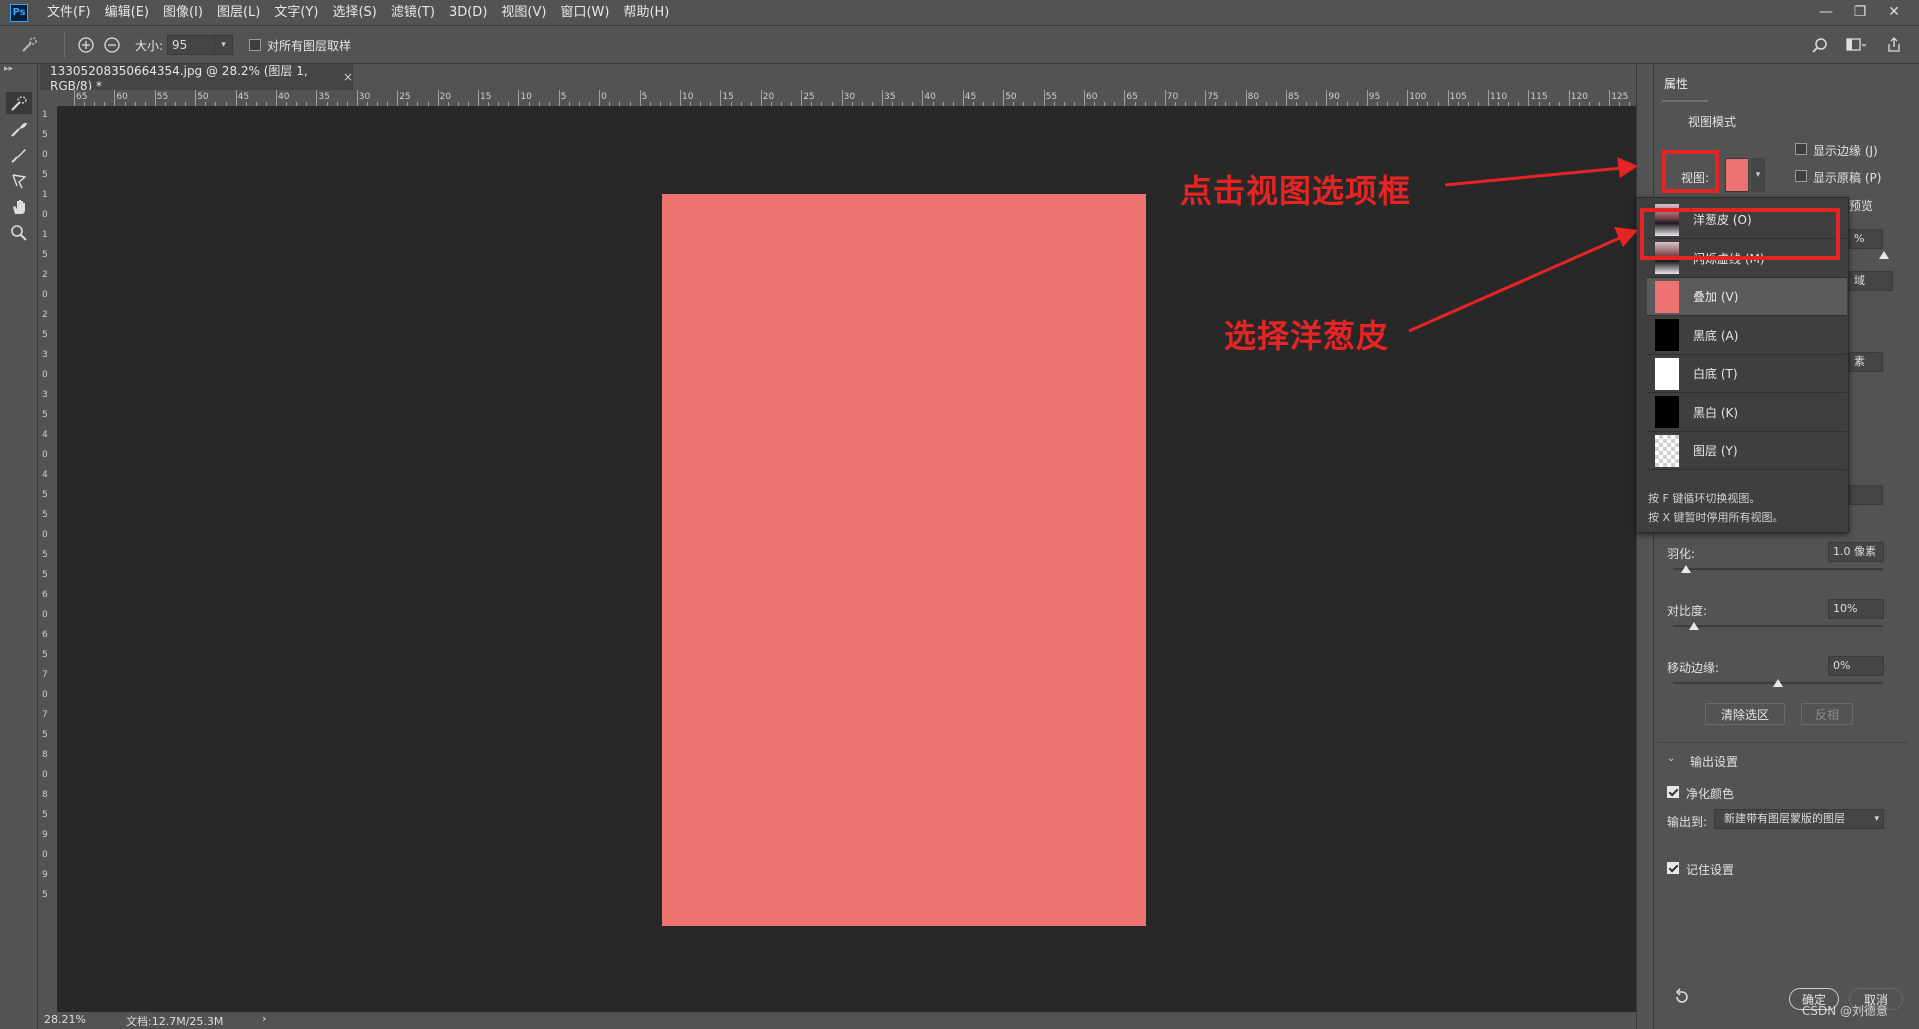 The width and height of the screenshot is (1919, 1029). What do you see at coordinates (1523, 245) in the screenshot?
I see `annotation-arrows` at bounding box center [1523, 245].